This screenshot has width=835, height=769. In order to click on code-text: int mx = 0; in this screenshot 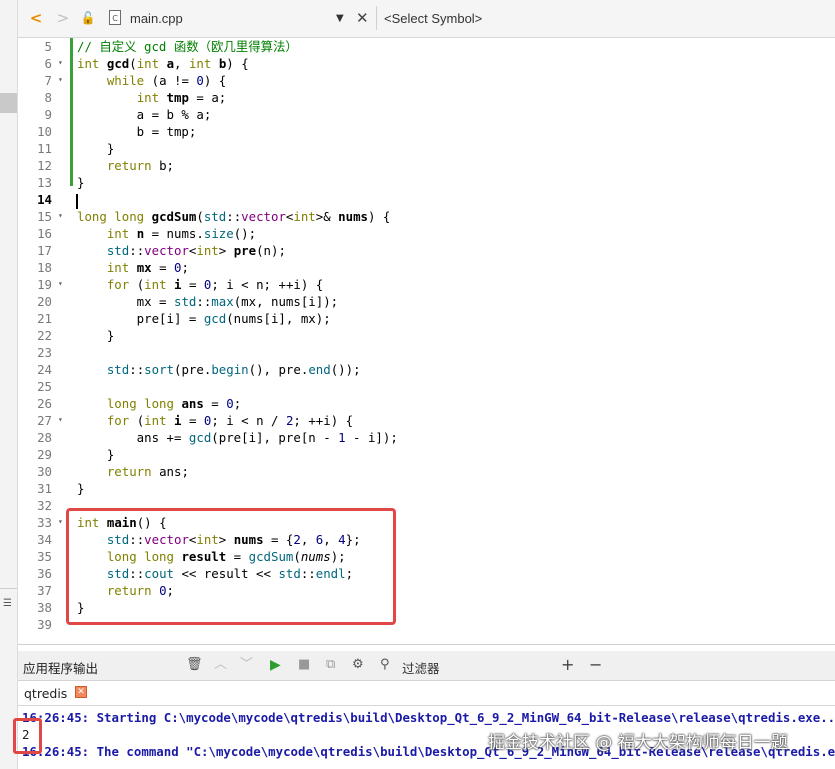, I will do `click(147, 267)`.